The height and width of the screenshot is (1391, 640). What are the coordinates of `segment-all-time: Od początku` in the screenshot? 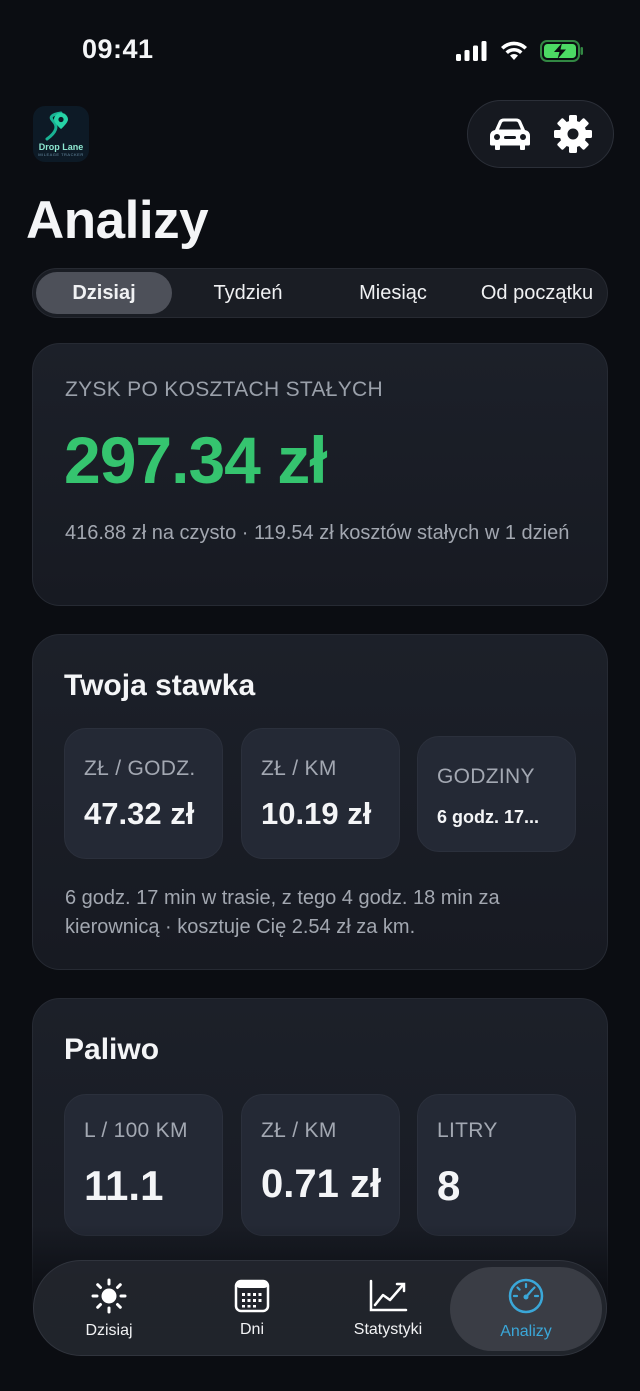 It's located at (537, 293).